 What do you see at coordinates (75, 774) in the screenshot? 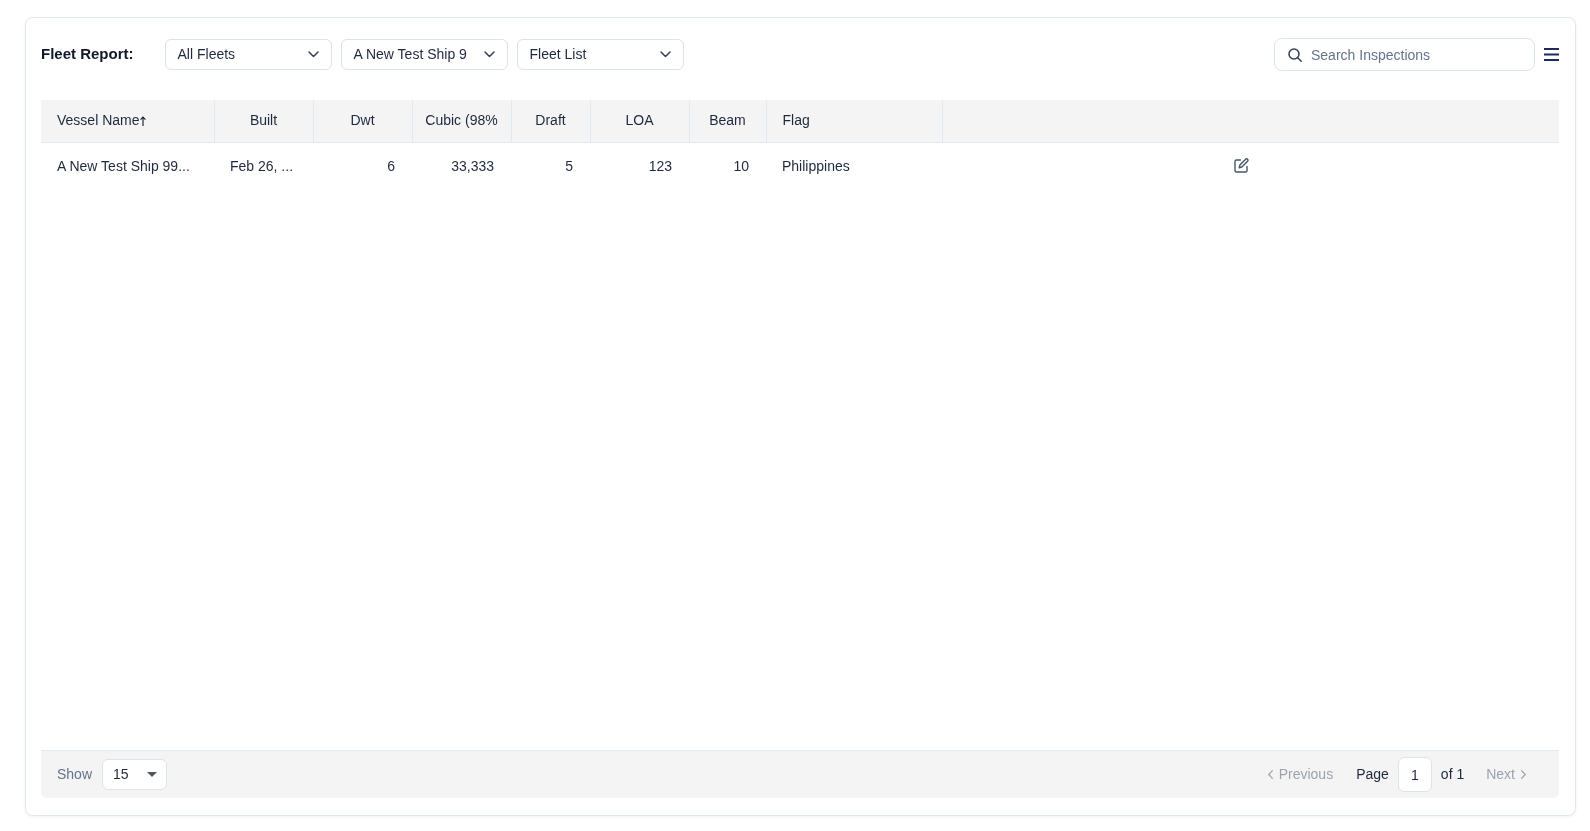
I see `show-label: Show` at bounding box center [75, 774].